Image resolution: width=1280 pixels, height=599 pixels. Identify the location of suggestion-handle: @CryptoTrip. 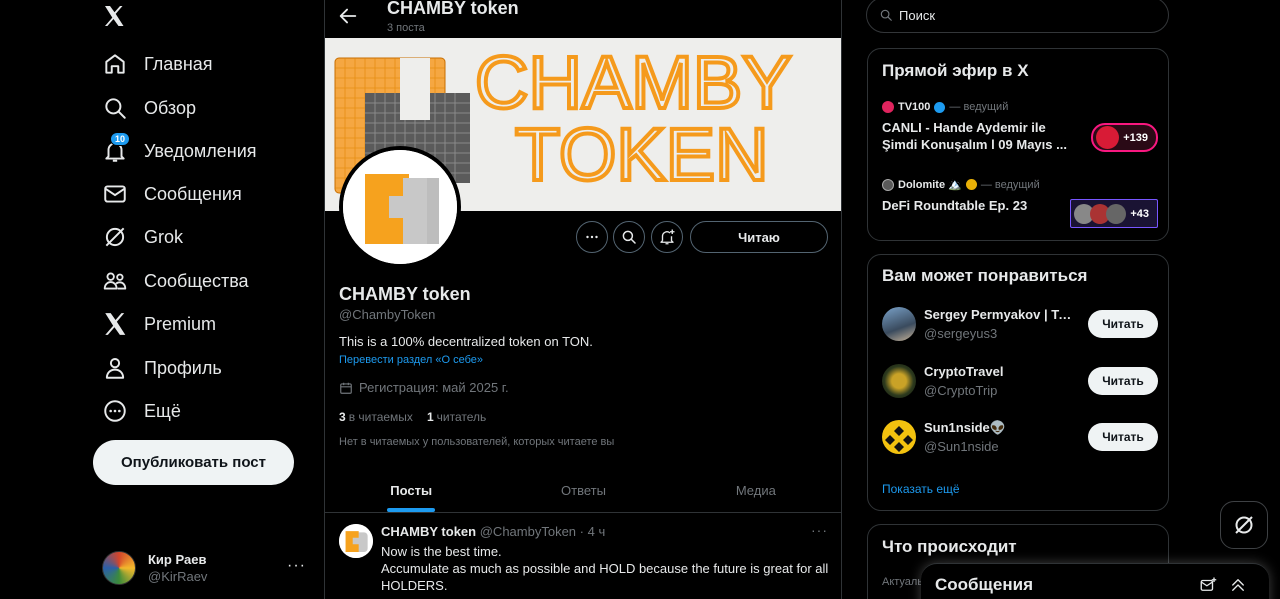
(961, 390).